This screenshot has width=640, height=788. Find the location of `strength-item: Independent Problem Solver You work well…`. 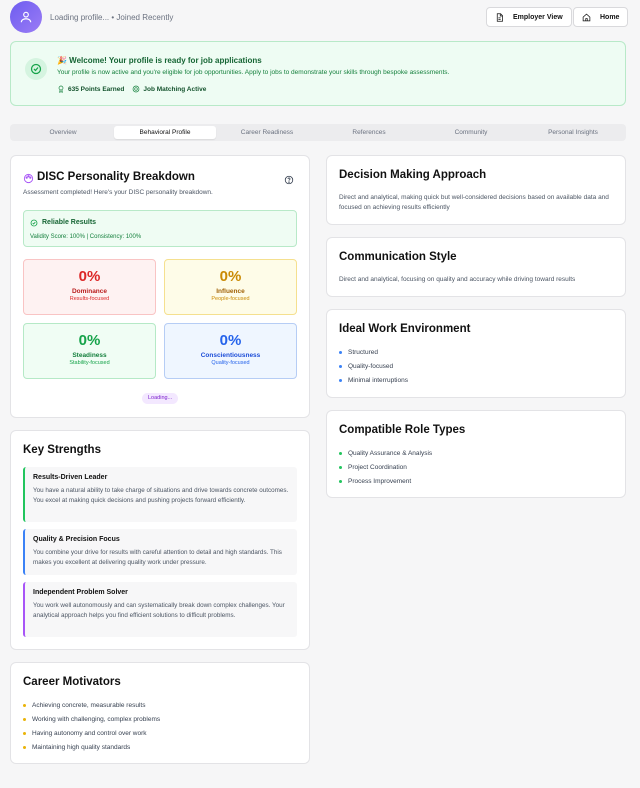

strength-item: Independent Problem Solver You work well… is located at coordinates (160, 609).